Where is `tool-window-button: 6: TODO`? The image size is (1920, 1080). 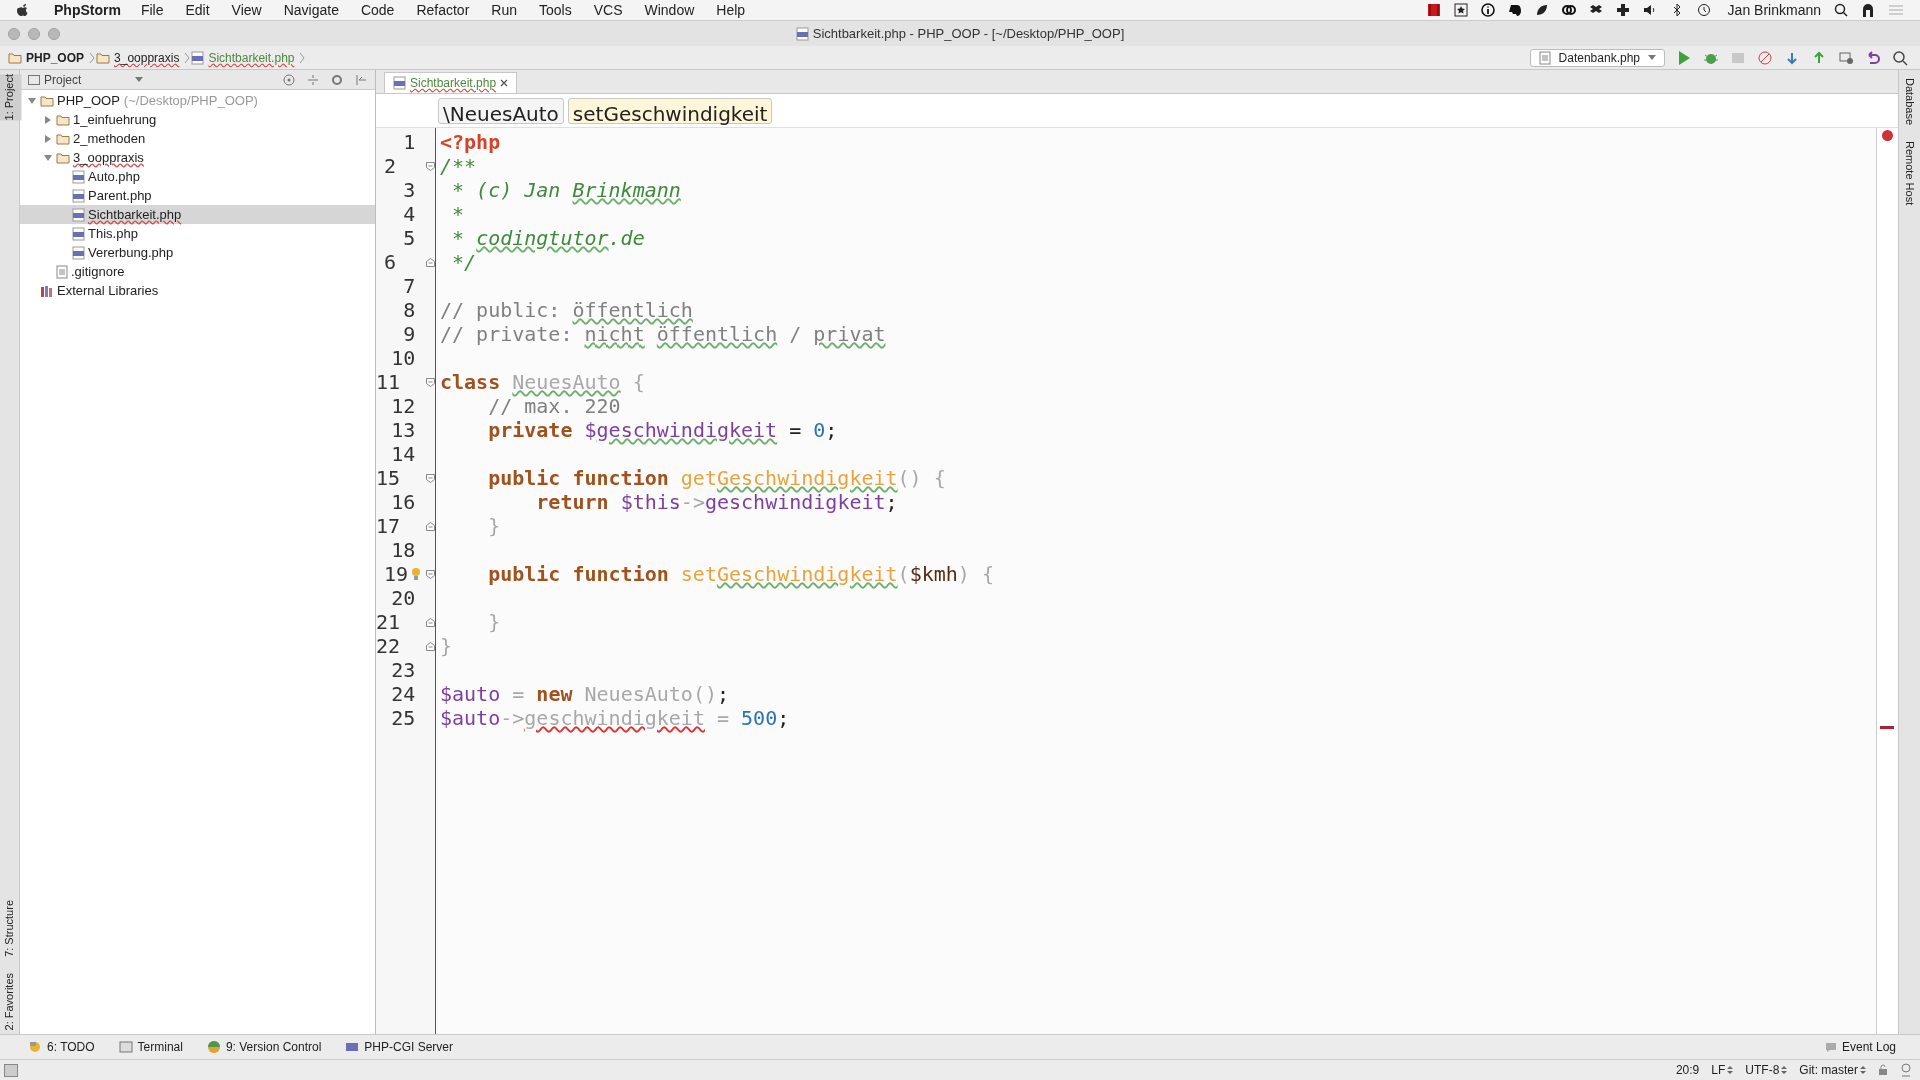 tool-window-button: 6: TODO is located at coordinates (61, 1047).